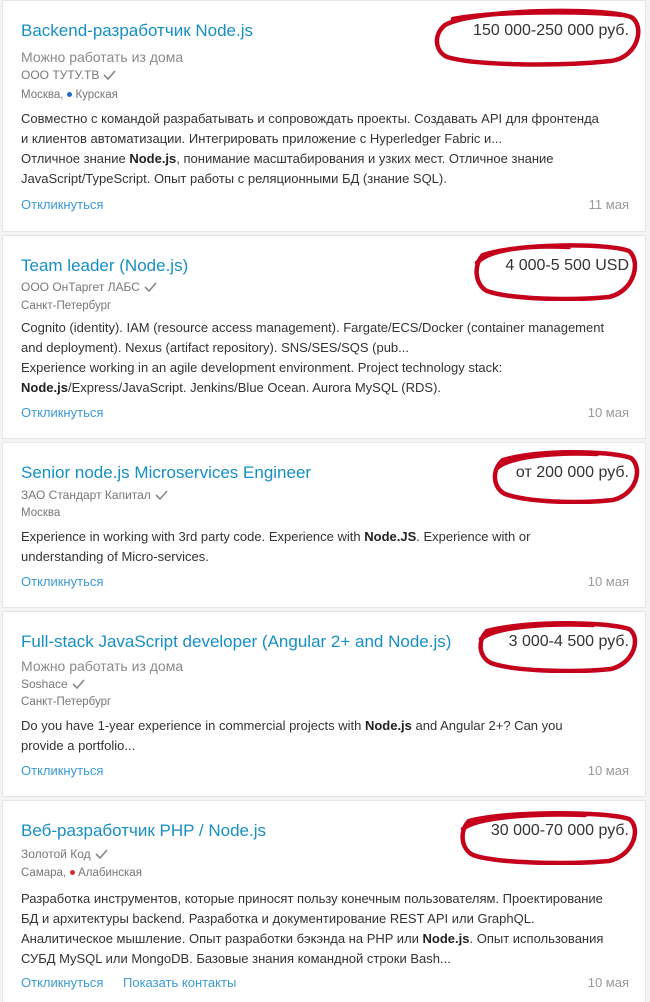  I want to click on company-row: ООО ТУТУ.ТВ, so click(68, 75).